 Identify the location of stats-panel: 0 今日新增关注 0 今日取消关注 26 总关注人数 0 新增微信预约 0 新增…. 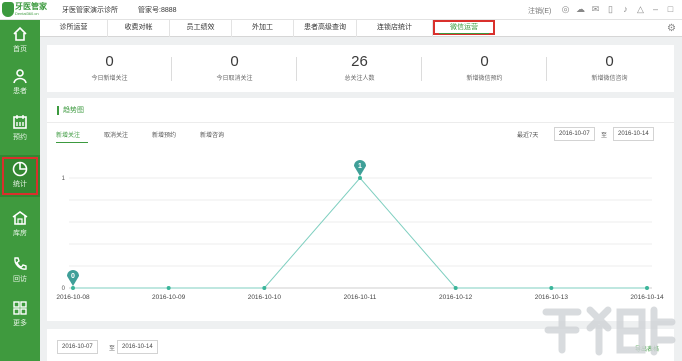
(360, 68).